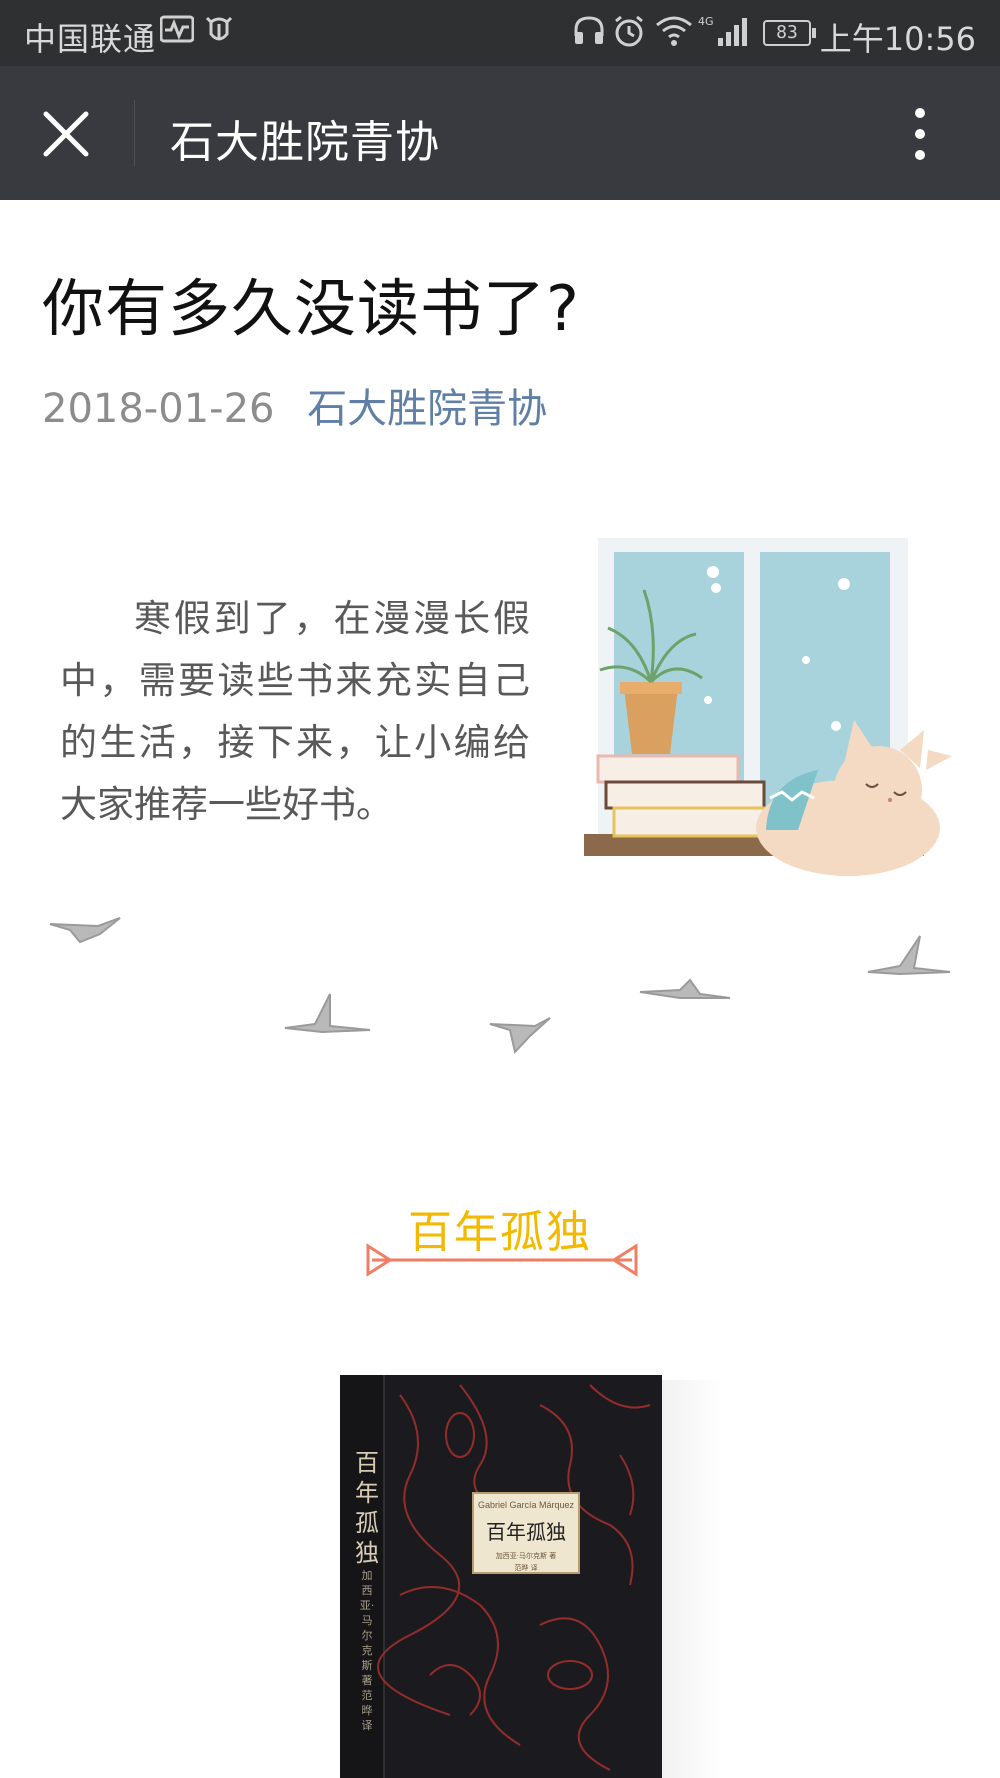 This screenshot has width=1000, height=1778. Describe the element at coordinates (787, 32) in the screenshot. I see `battery-level: 83` at that location.